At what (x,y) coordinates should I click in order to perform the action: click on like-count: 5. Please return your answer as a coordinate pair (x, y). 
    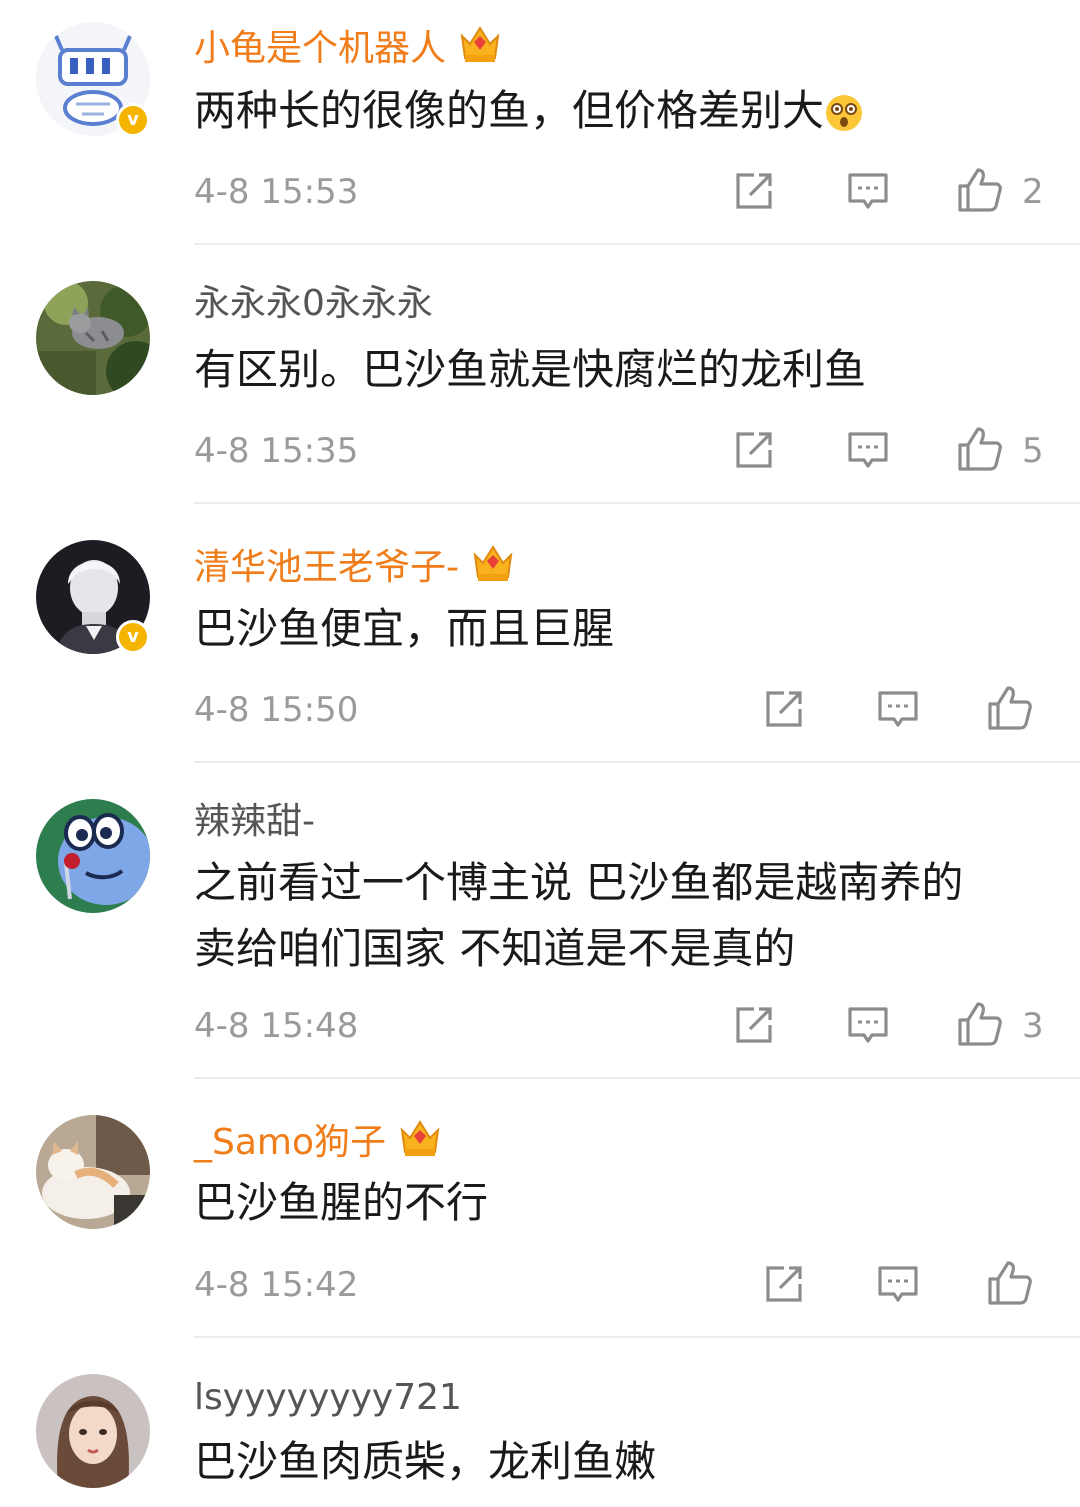
    Looking at the image, I should click on (1033, 451).